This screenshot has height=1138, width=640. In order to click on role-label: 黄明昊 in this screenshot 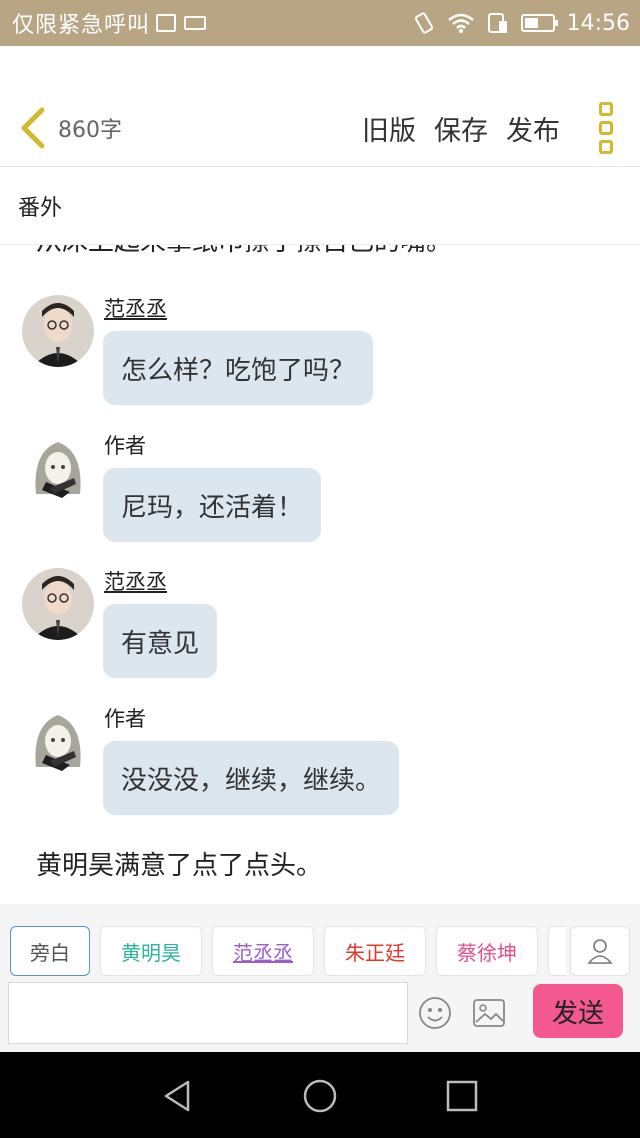, I will do `click(151, 952)`.